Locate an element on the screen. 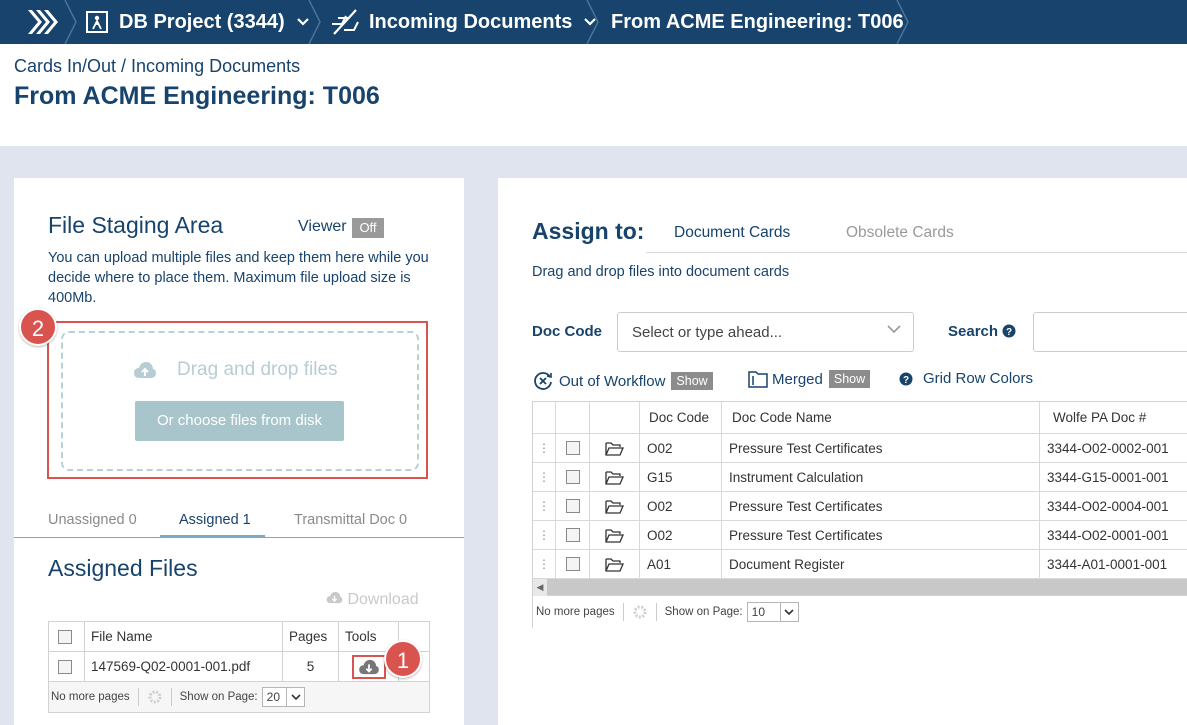 The height and width of the screenshot is (725, 1187). viewer-label: Viewer is located at coordinates (322, 226).